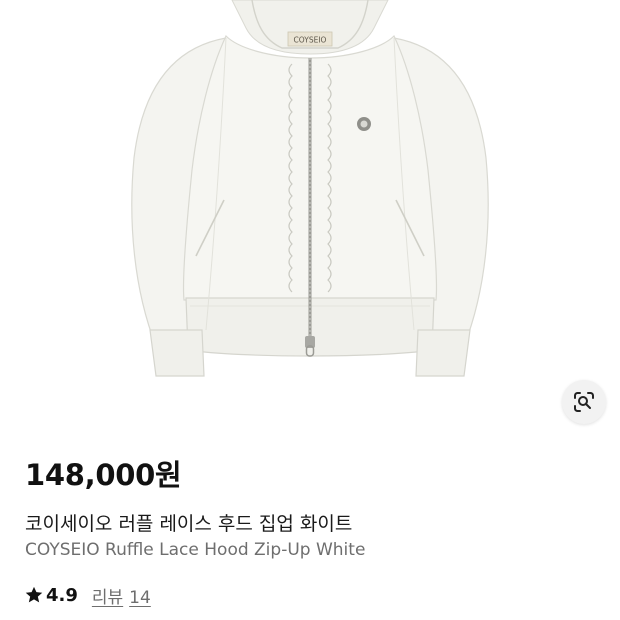 The image size is (620, 620). I want to click on product-price: 148,000원, so click(103, 475).